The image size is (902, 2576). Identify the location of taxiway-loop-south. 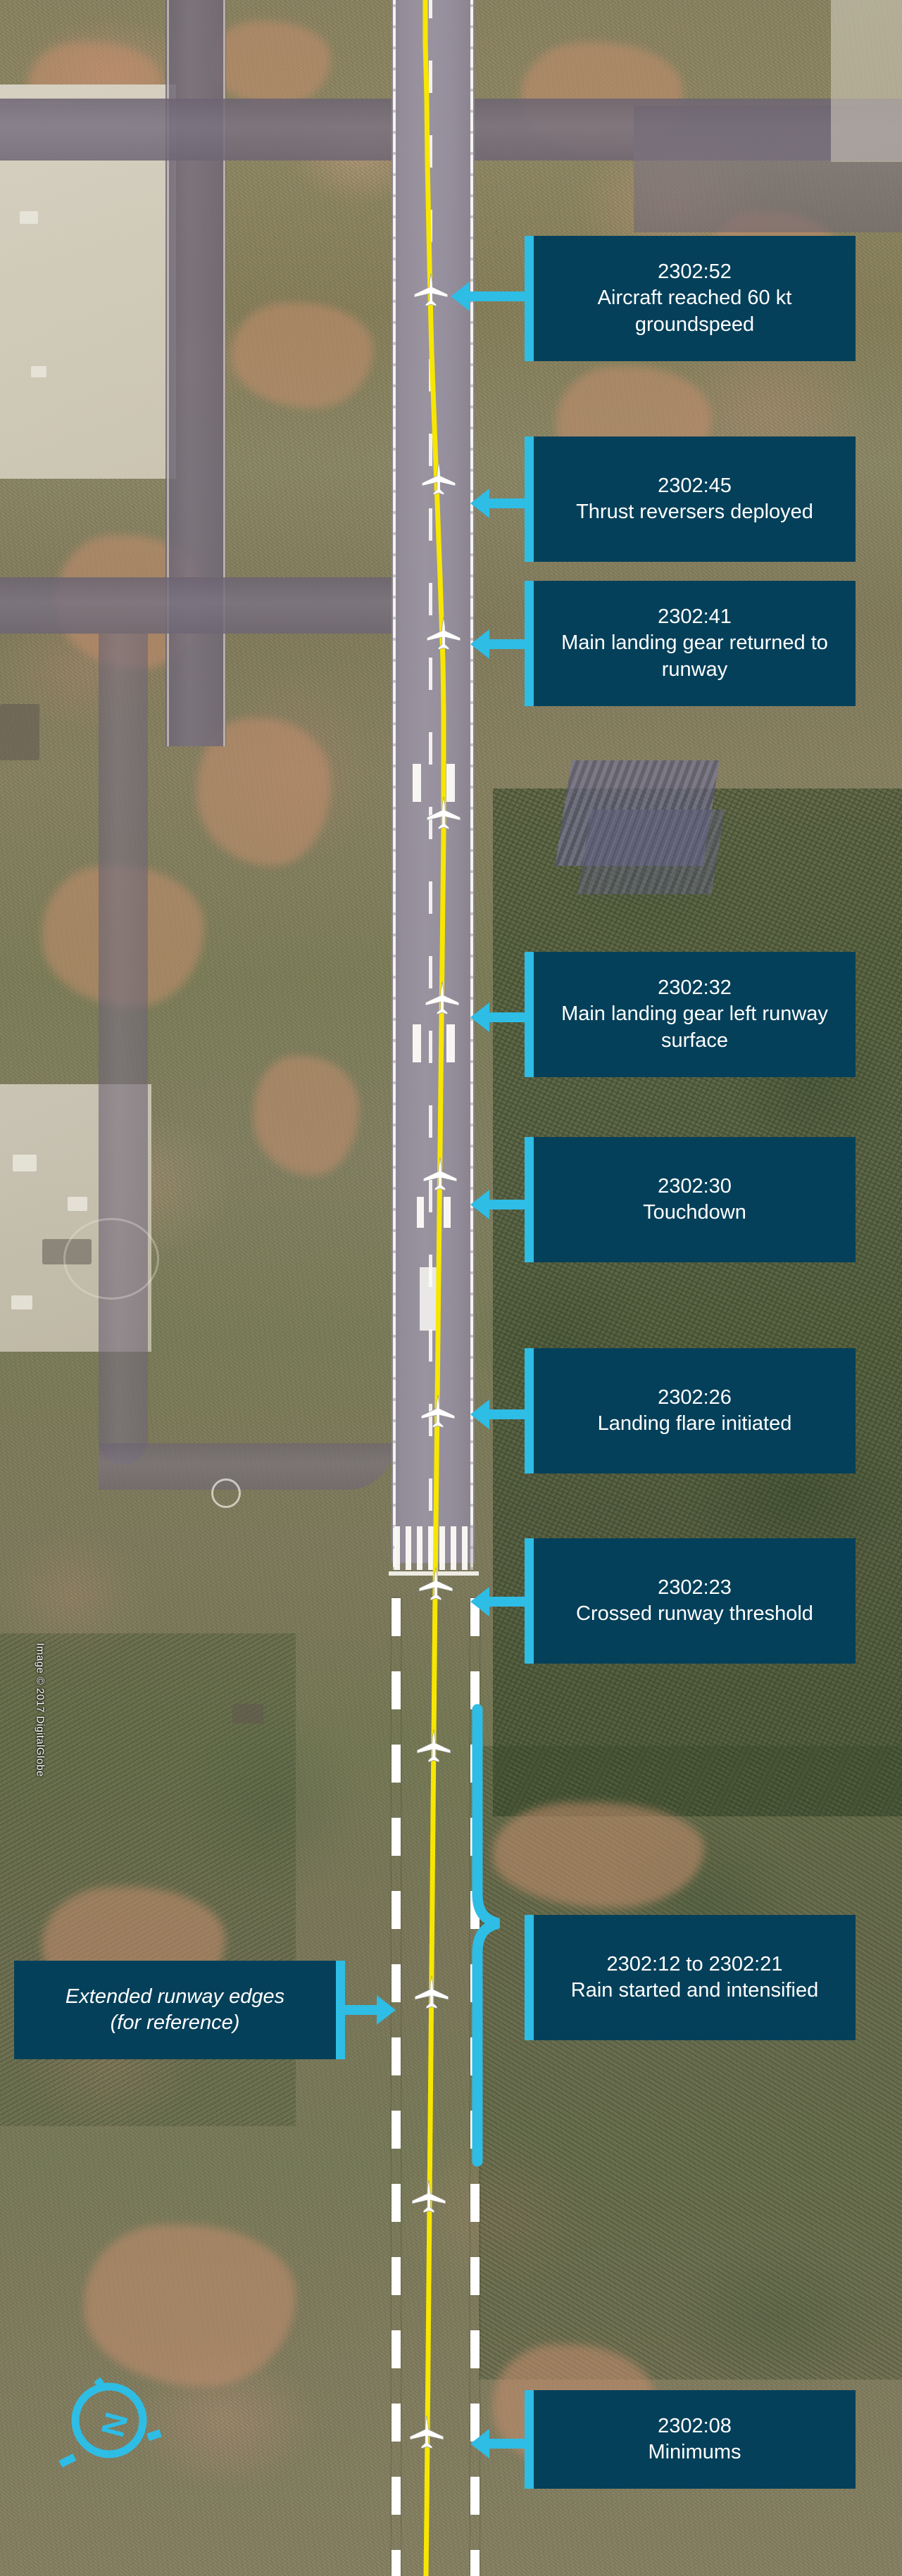
(246, 1467).